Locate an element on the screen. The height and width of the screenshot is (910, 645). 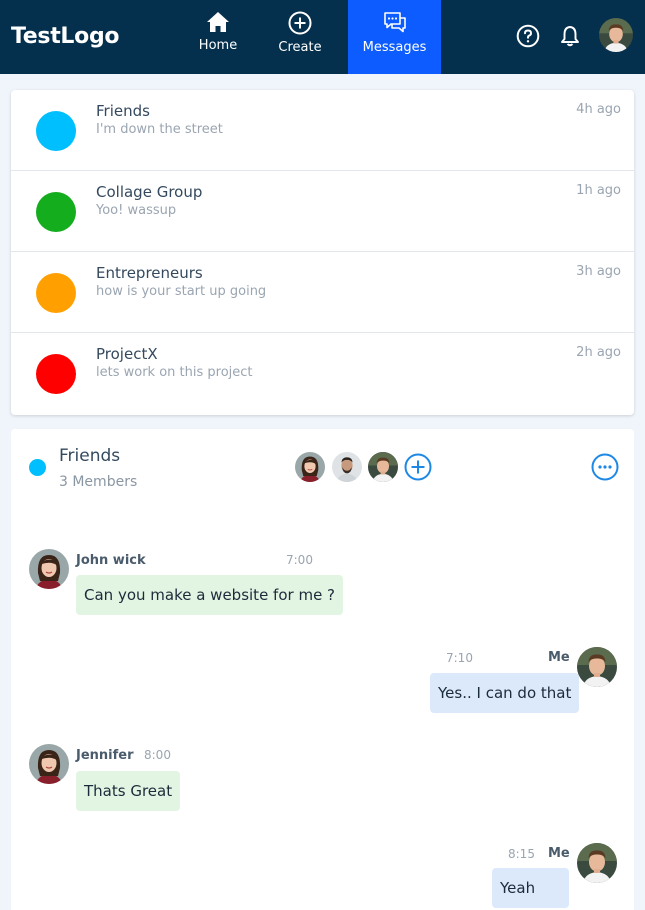
message-time: 8:00 is located at coordinates (157, 755).